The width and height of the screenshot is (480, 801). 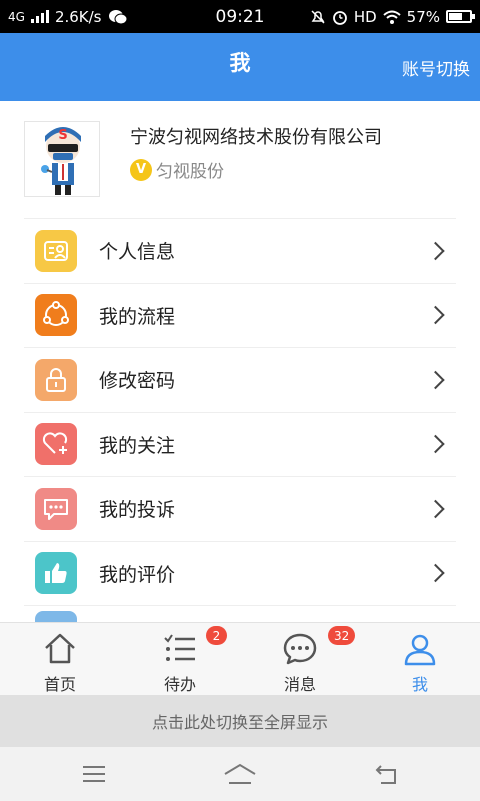 I want to click on profile-card: S 宁波匀视网络技术股份有限公司 V 匀视股份, so click(x=240, y=170).